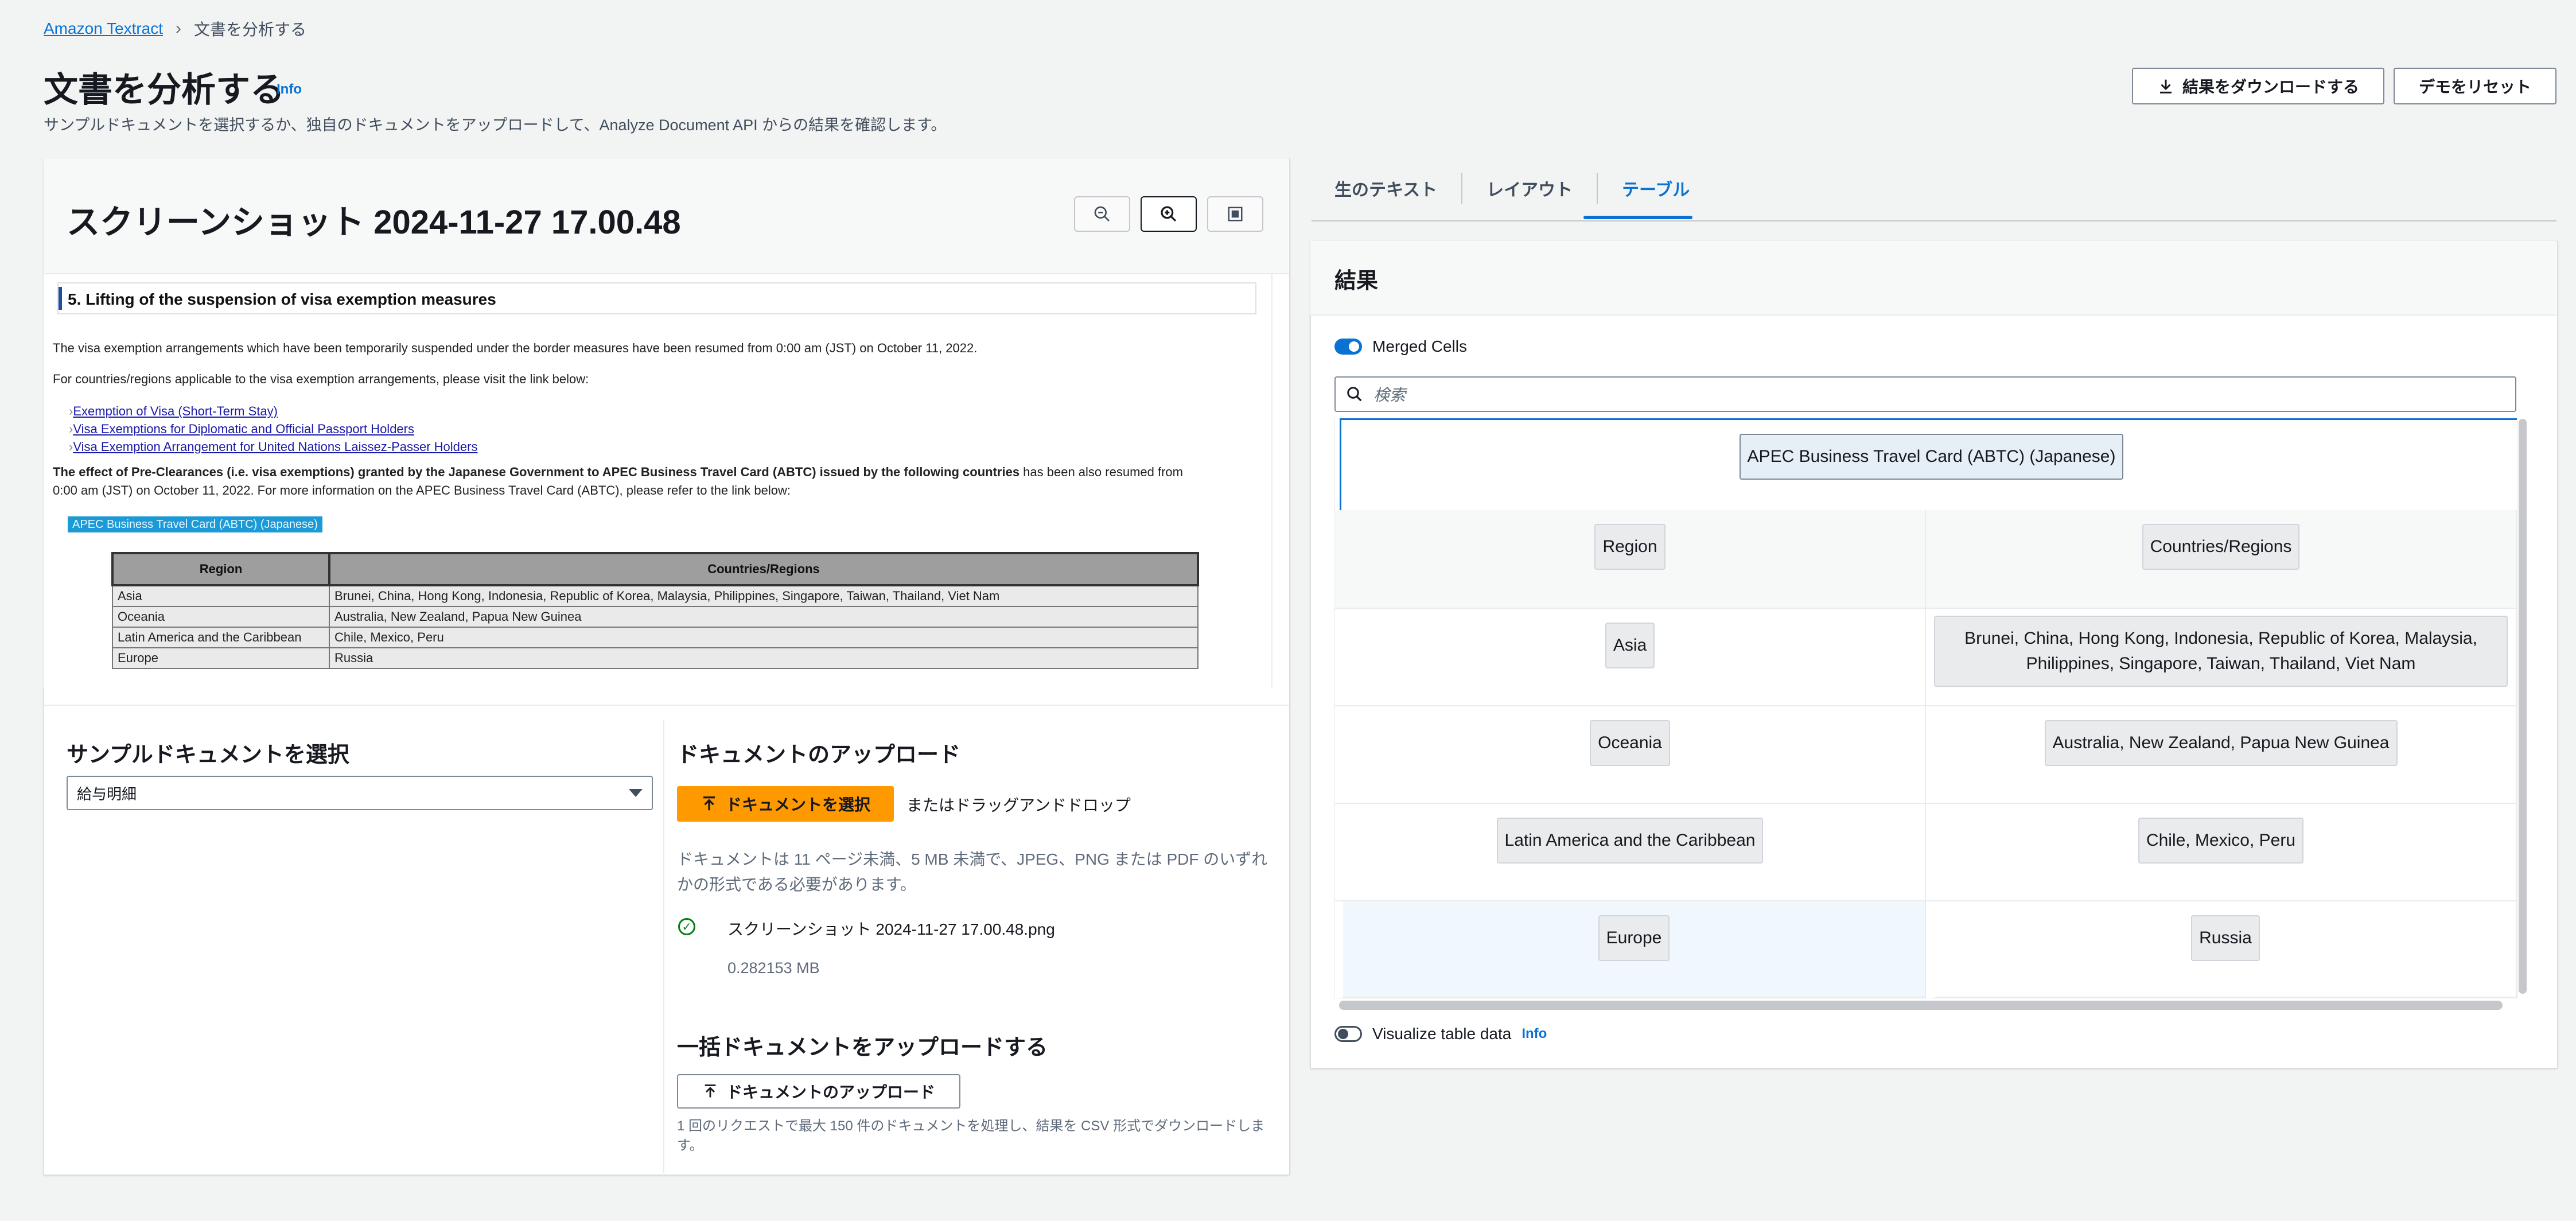 Image resolution: width=2576 pixels, height=1221 pixels. I want to click on visualize-info-link: Info, so click(1534, 1034).